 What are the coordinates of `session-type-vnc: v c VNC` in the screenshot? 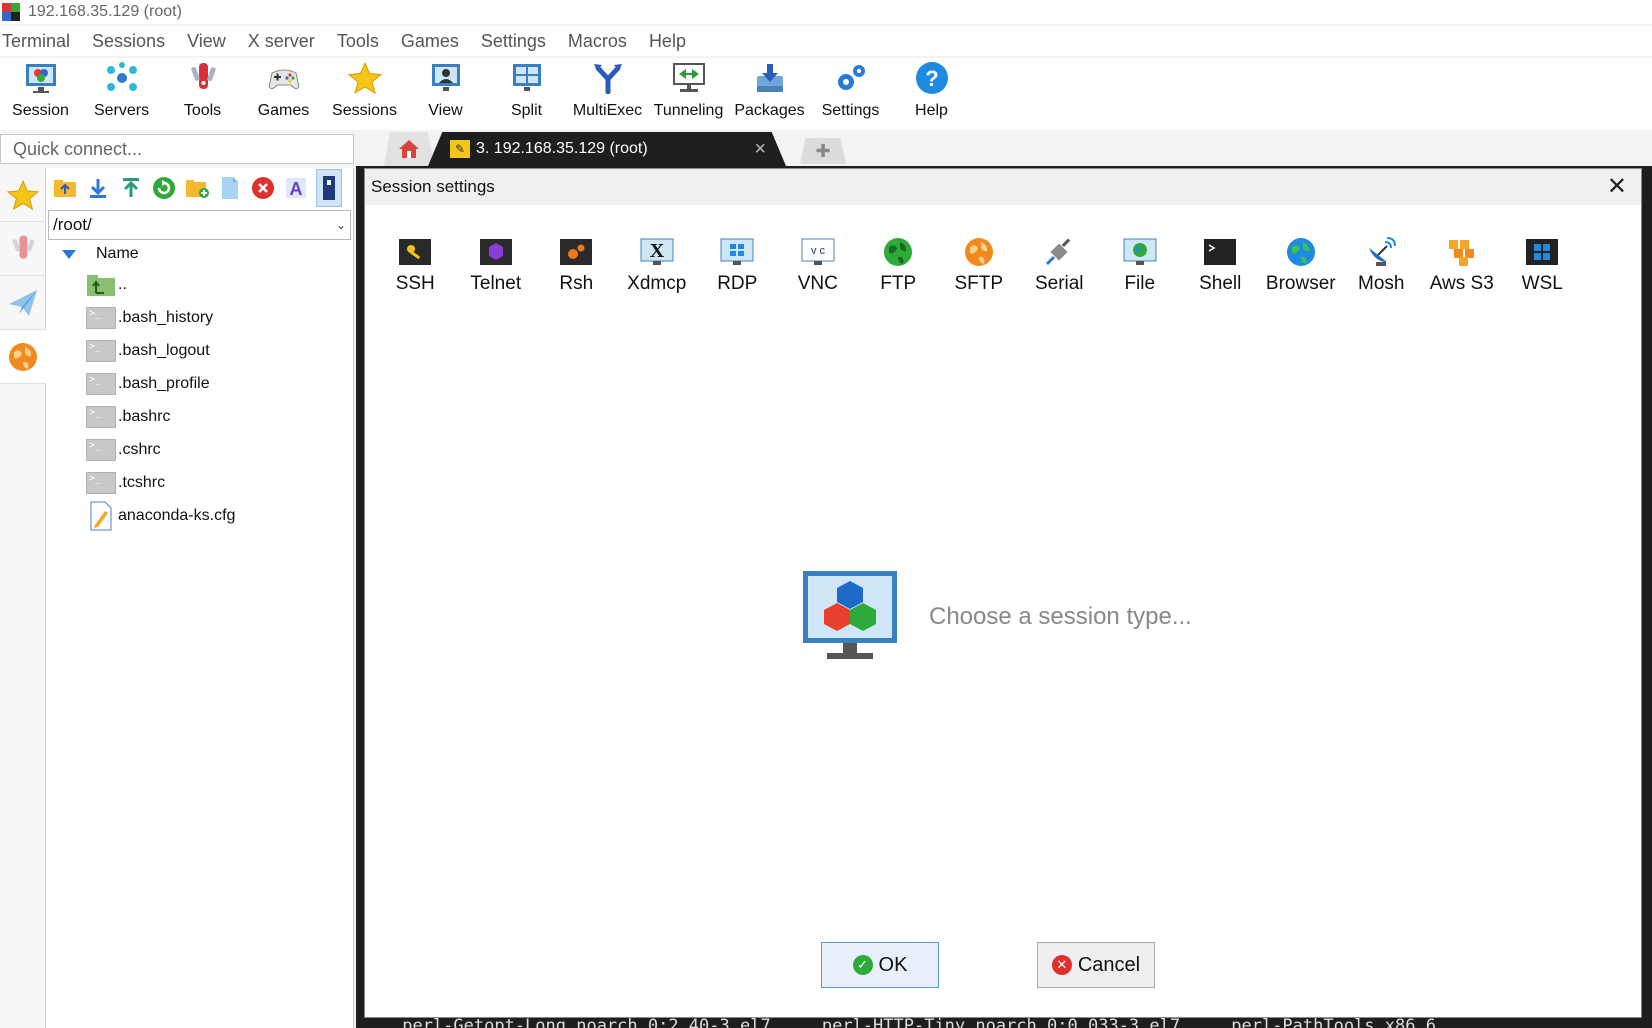 It's located at (818, 265).